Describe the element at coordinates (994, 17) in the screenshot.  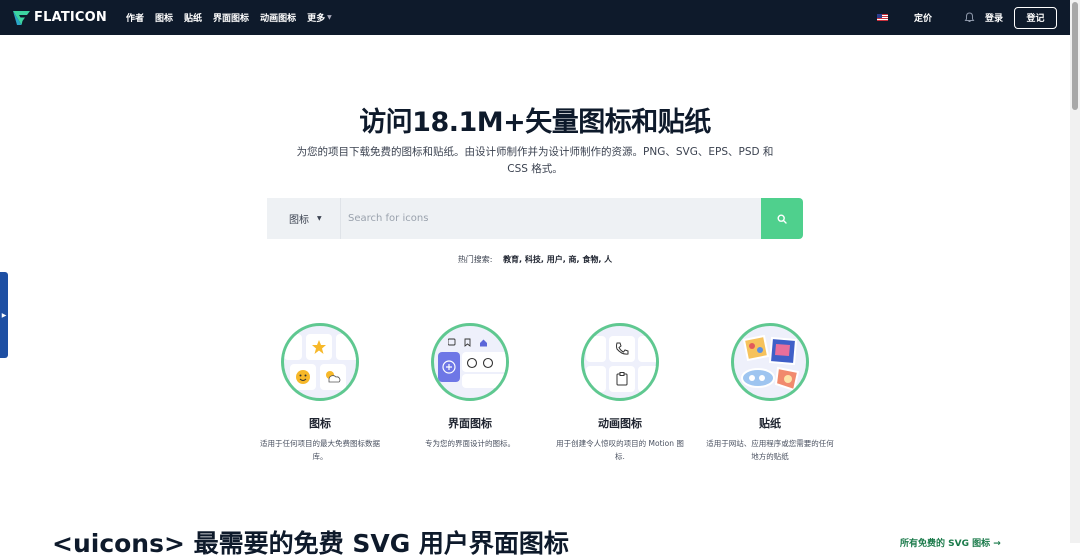
I see `login-link: 登录` at that location.